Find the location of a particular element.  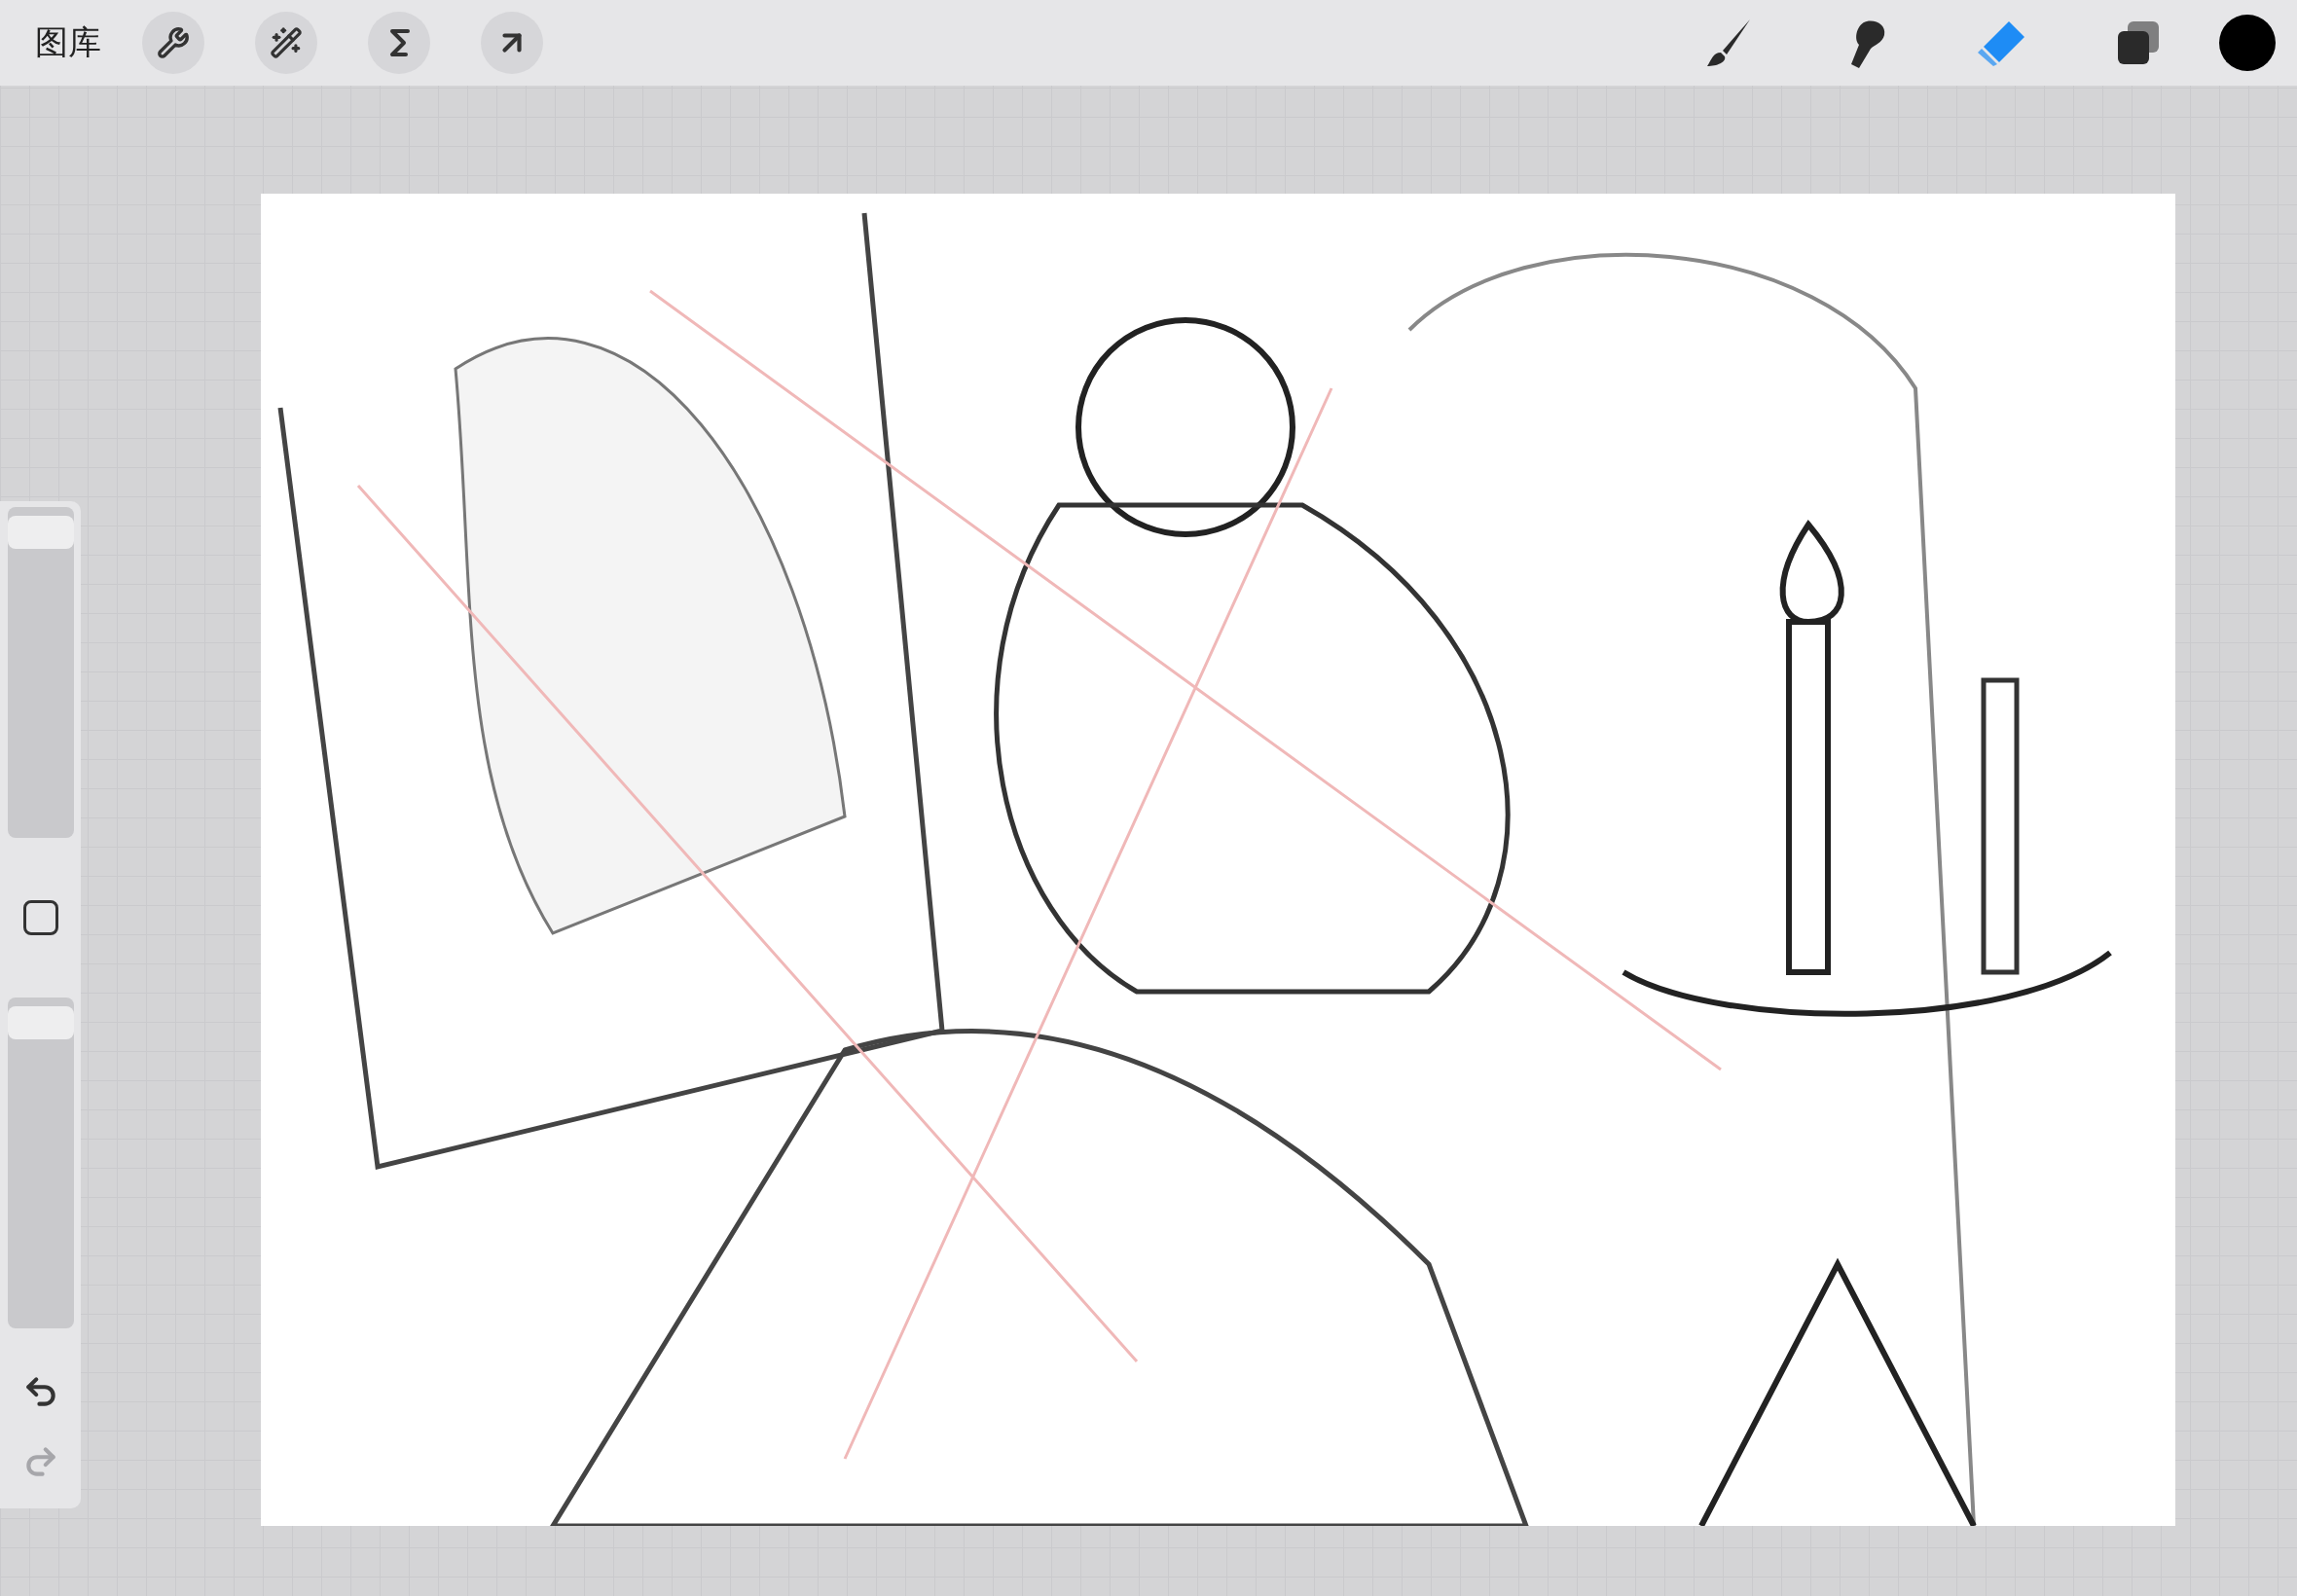

gallery-link: 图库 is located at coordinates (68, 42).